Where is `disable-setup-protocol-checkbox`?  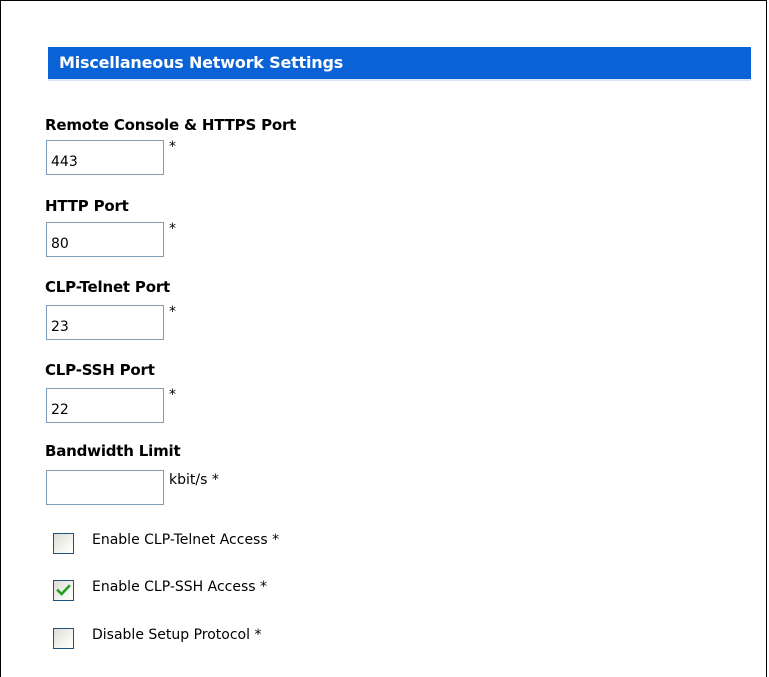
disable-setup-protocol-checkbox is located at coordinates (63, 638).